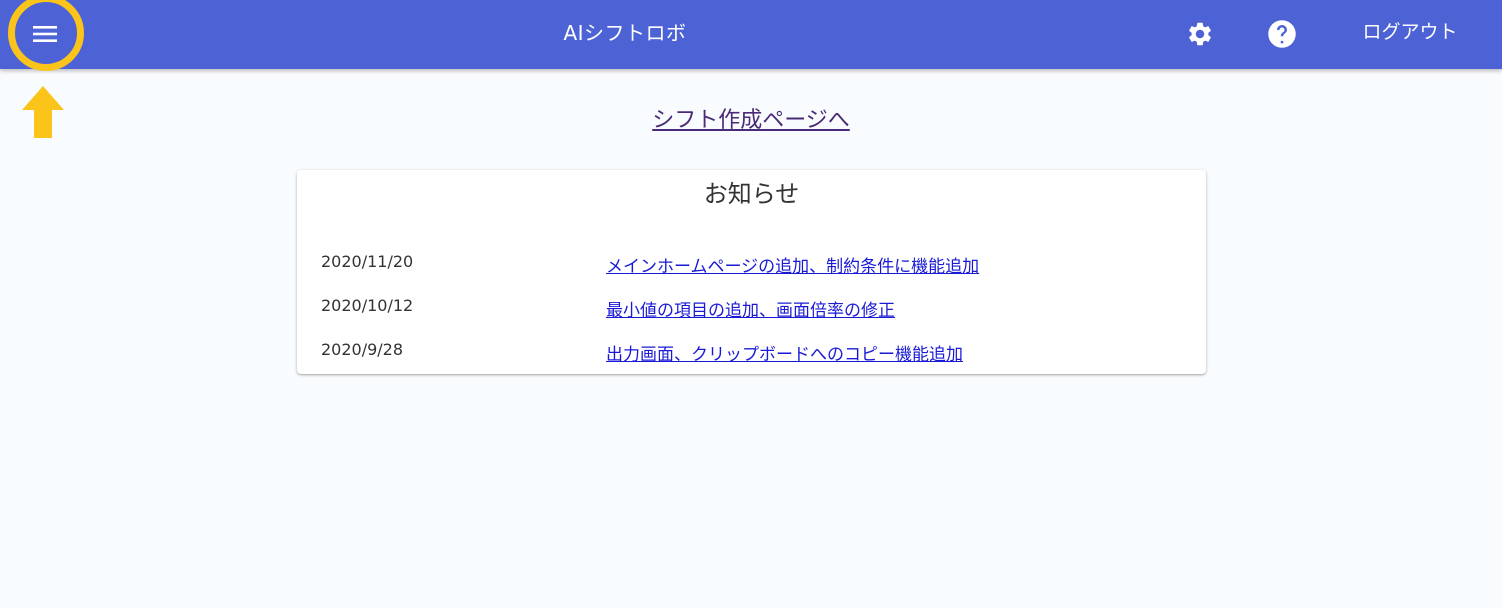  I want to click on help-button, so click(1282, 34).